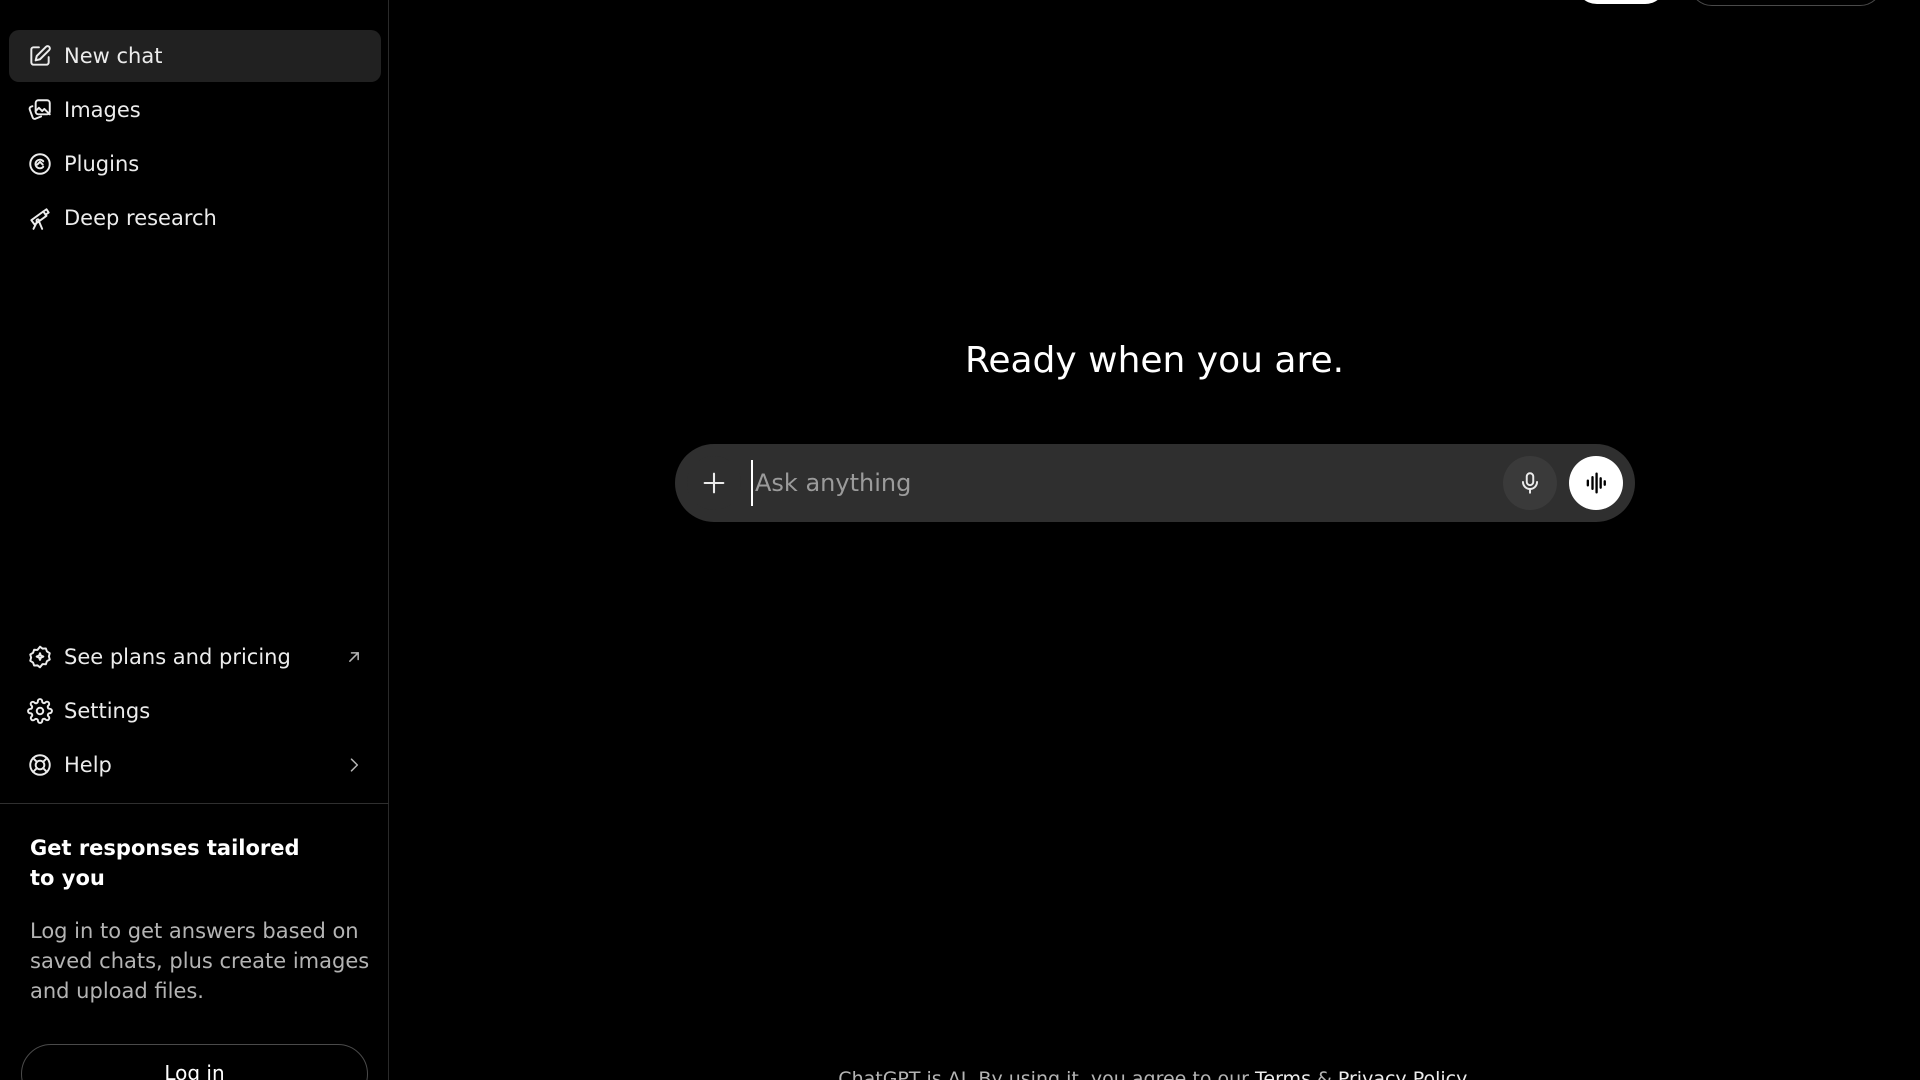 This screenshot has width=1920, height=1080. Describe the element at coordinates (195, 711) in the screenshot. I see `sidebar-item-settings: Settings` at that location.